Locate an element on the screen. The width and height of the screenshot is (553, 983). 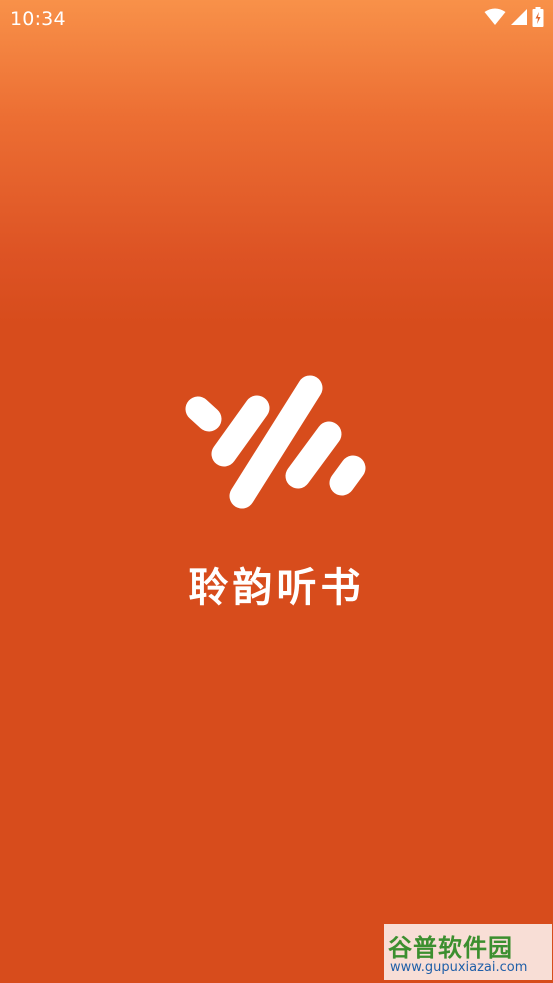
status-bar: 10:34 is located at coordinates (276, 19).